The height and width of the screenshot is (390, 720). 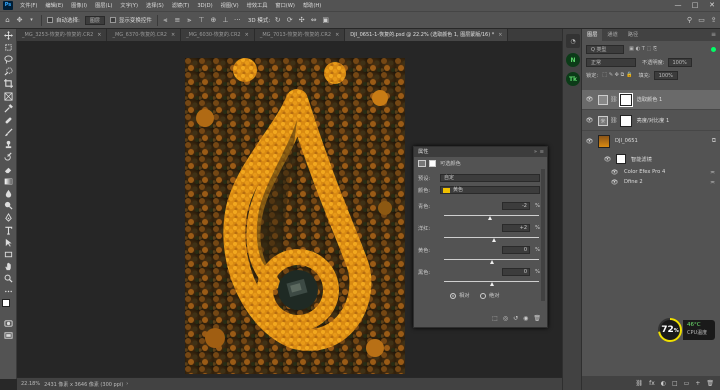 I want to click on scrollbar, so click(x=543, y=235).